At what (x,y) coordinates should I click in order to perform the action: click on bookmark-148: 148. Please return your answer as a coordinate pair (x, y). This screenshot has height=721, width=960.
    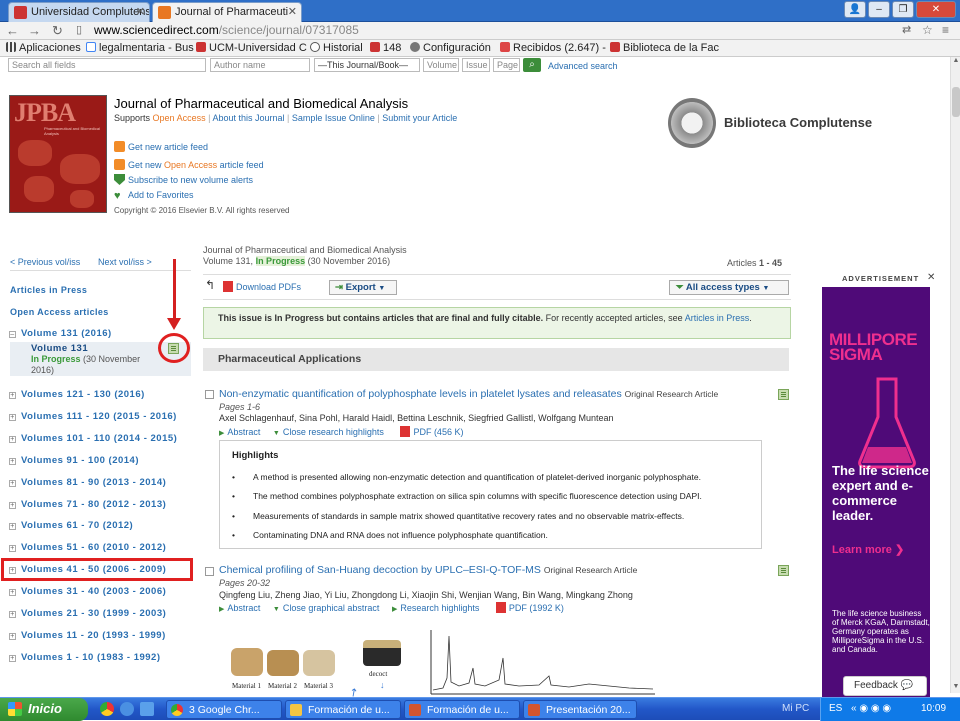
    Looking at the image, I should click on (385, 48).